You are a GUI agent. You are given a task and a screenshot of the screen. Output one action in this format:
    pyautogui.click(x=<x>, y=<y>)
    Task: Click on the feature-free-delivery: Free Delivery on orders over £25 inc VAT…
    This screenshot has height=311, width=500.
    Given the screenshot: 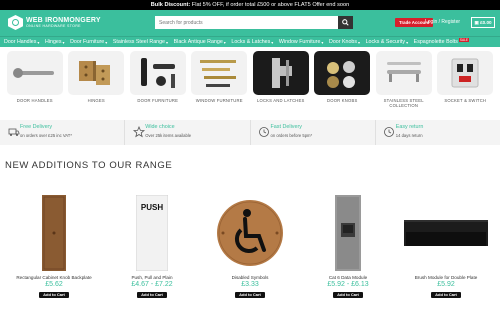 What is the action you would take?
    pyautogui.click(x=63, y=132)
    